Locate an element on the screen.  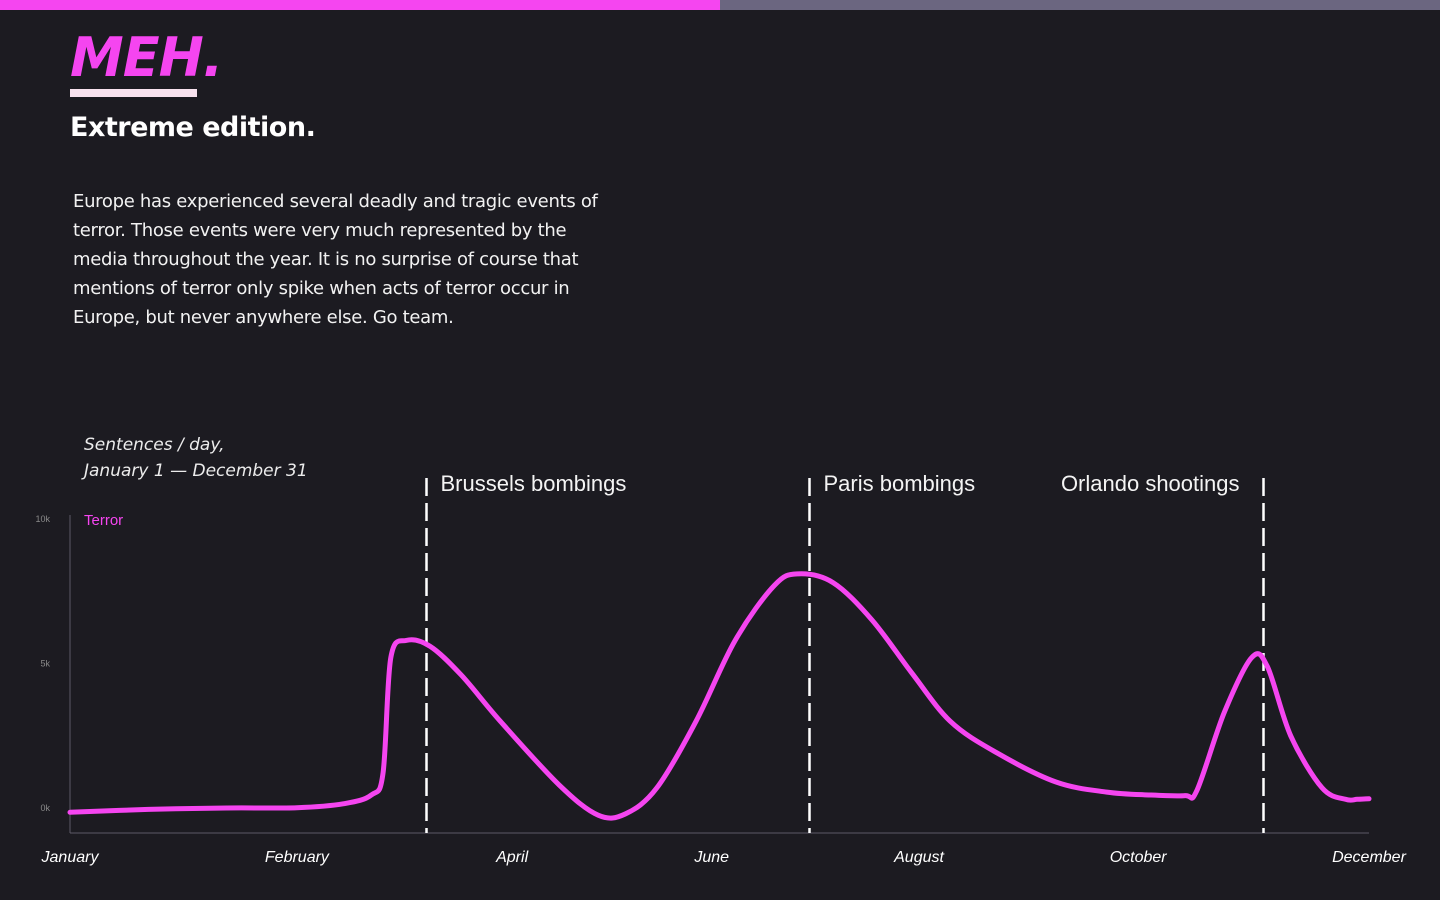
x-tick-label: January is located at coordinates (70, 857).